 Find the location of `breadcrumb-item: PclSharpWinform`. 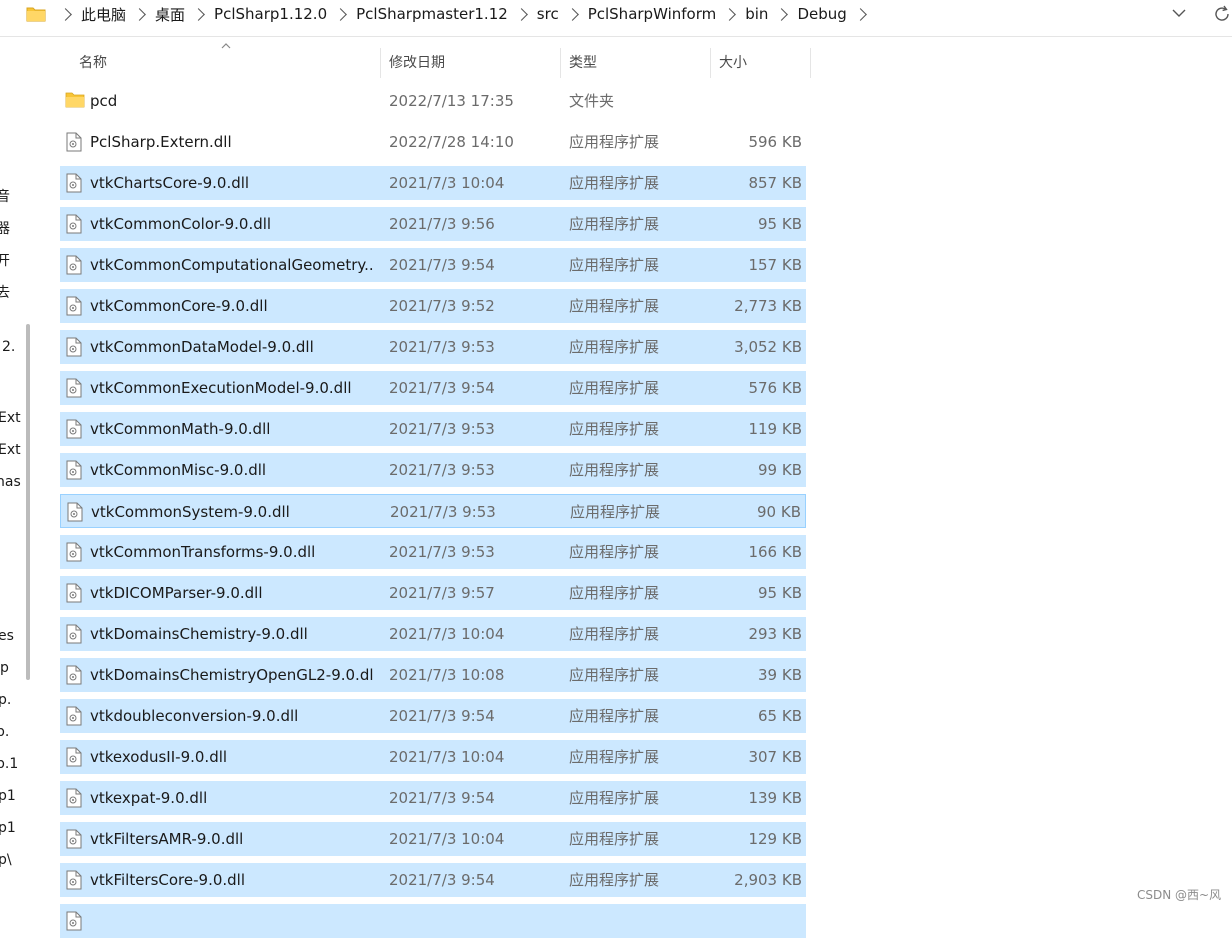

breadcrumb-item: PclSharpWinform is located at coordinates (652, 14).